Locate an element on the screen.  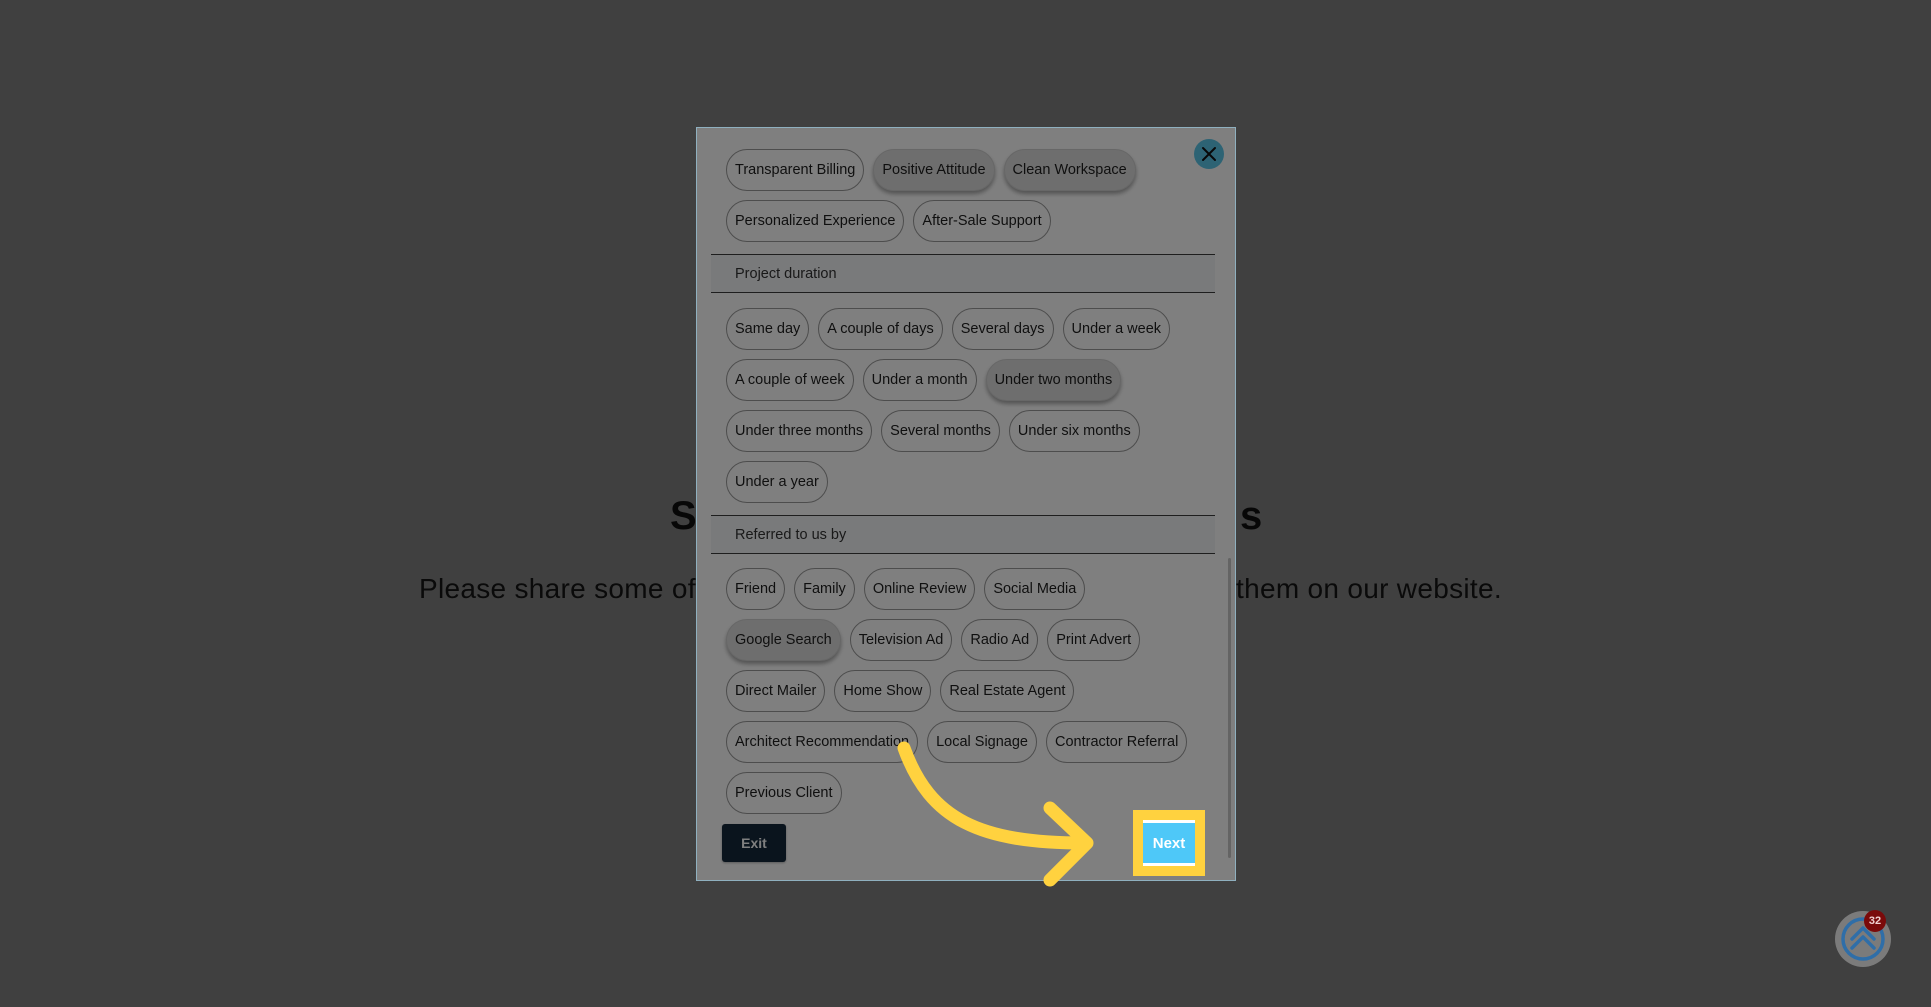
close-icon is located at coordinates (1209, 154).